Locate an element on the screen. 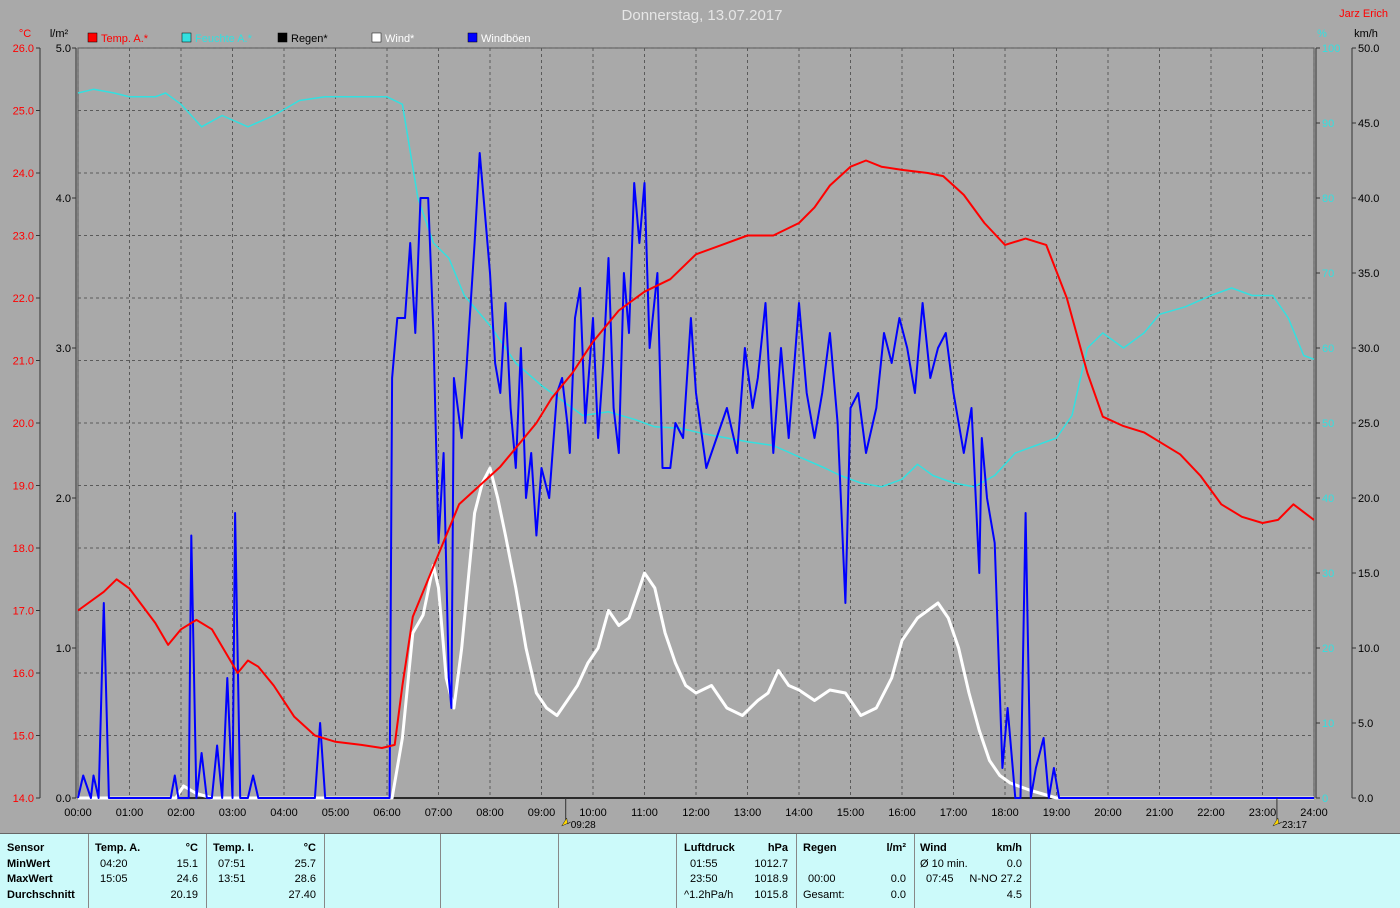 This screenshot has height=908, width=1400. x-tick-label: 24:00 is located at coordinates (1314, 813).